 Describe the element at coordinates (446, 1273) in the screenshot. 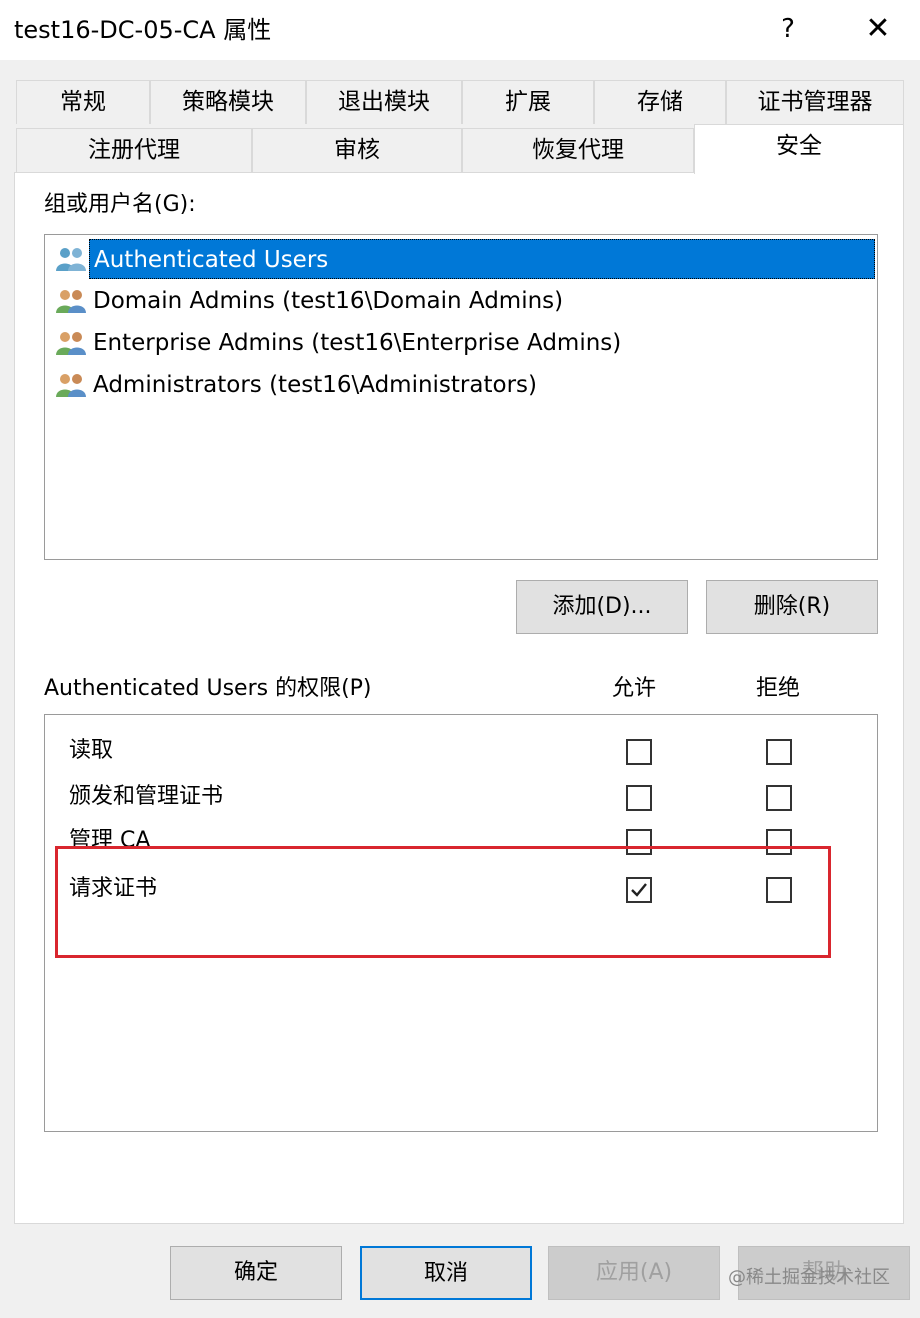

I see `cancel-button: 取消` at that location.